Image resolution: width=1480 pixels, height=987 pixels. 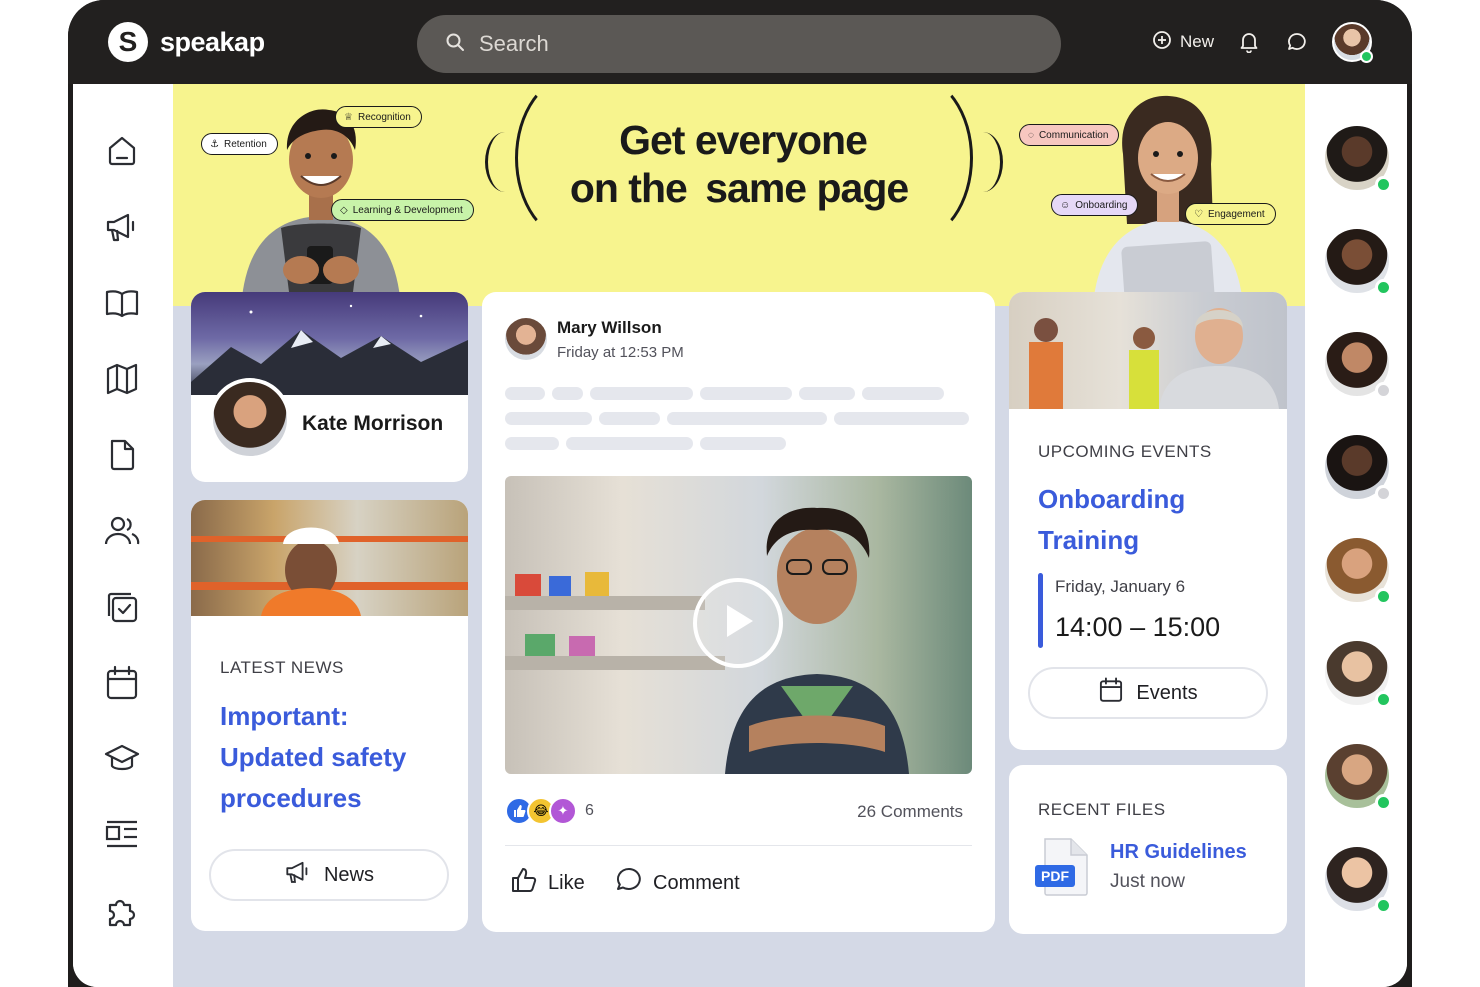 What do you see at coordinates (122, 911) in the screenshot?
I see `nav-puzzle-icon` at bounding box center [122, 911].